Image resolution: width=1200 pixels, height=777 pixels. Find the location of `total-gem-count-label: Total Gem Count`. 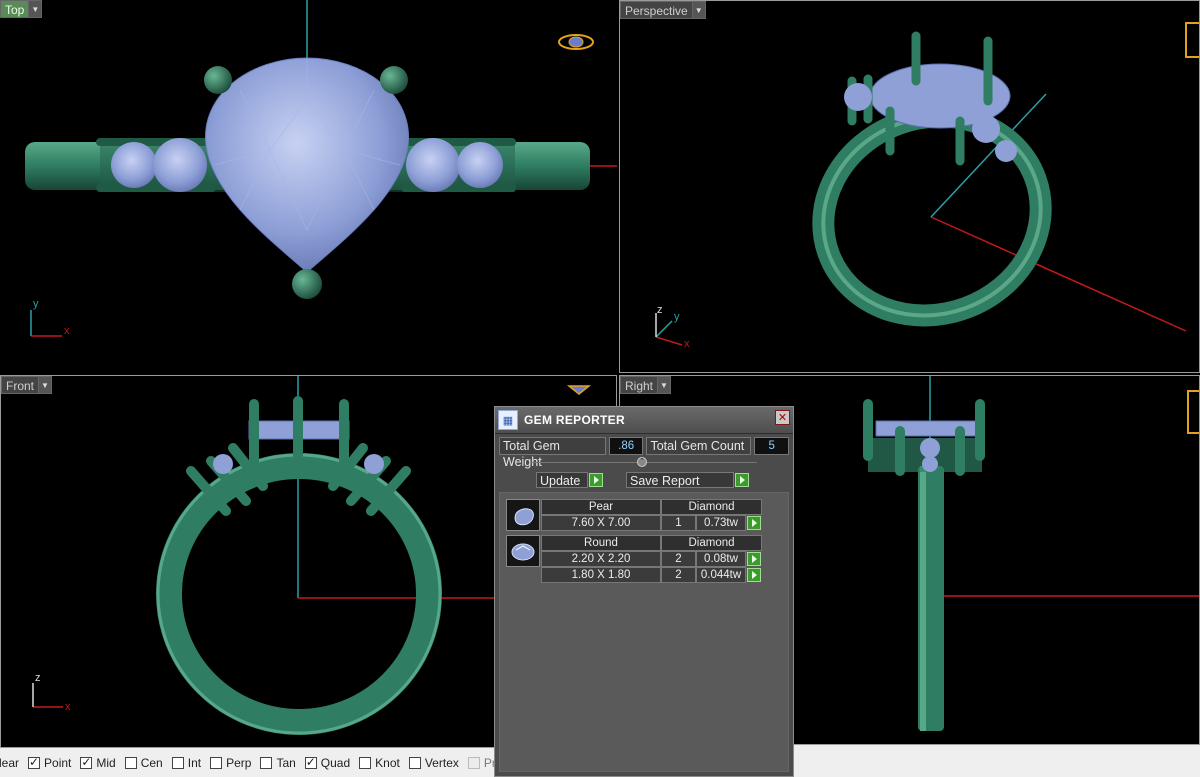

total-gem-count-label: Total Gem Count is located at coordinates (699, 446).